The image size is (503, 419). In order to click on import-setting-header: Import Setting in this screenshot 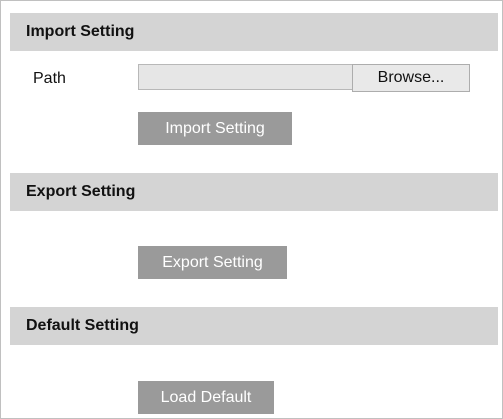, I will do `click(254, 32)`.